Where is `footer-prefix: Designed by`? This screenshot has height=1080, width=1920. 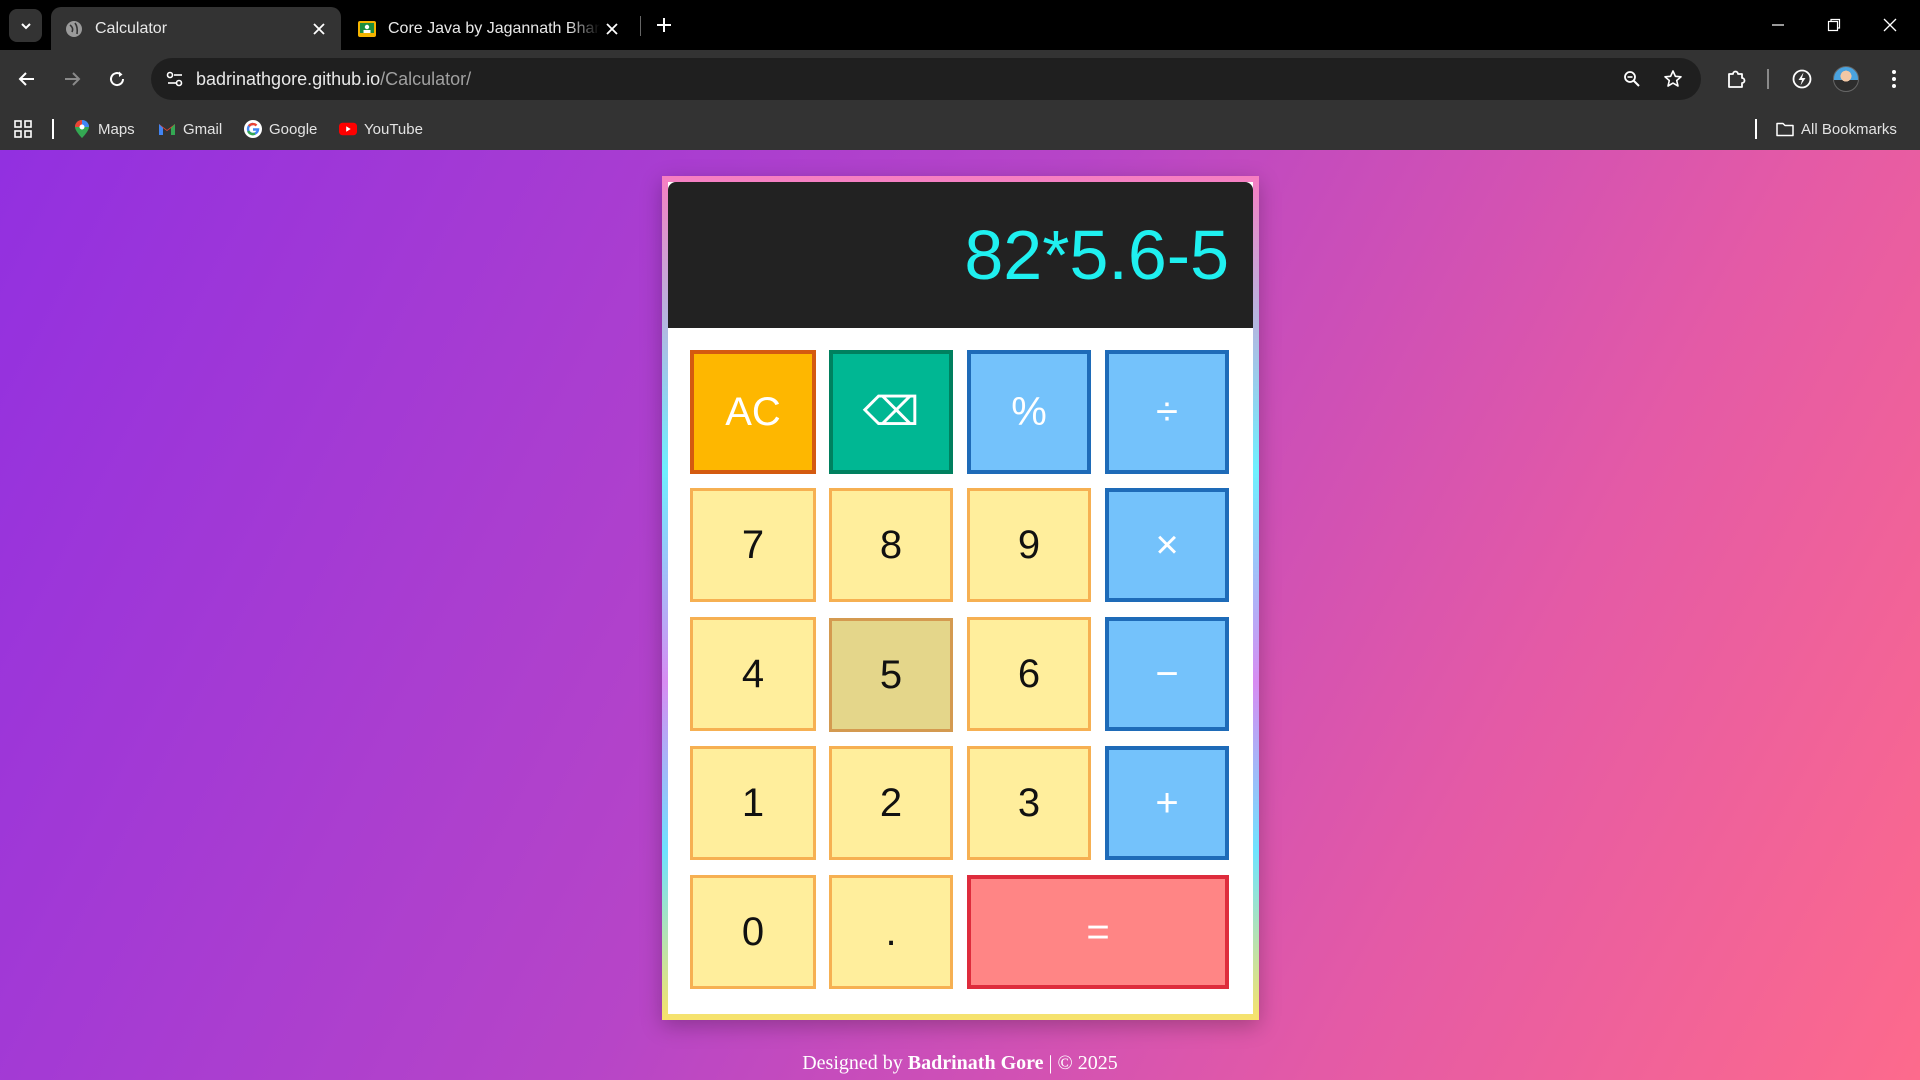
footer-prefix: Designed by is located at coordinates (852, 1063).